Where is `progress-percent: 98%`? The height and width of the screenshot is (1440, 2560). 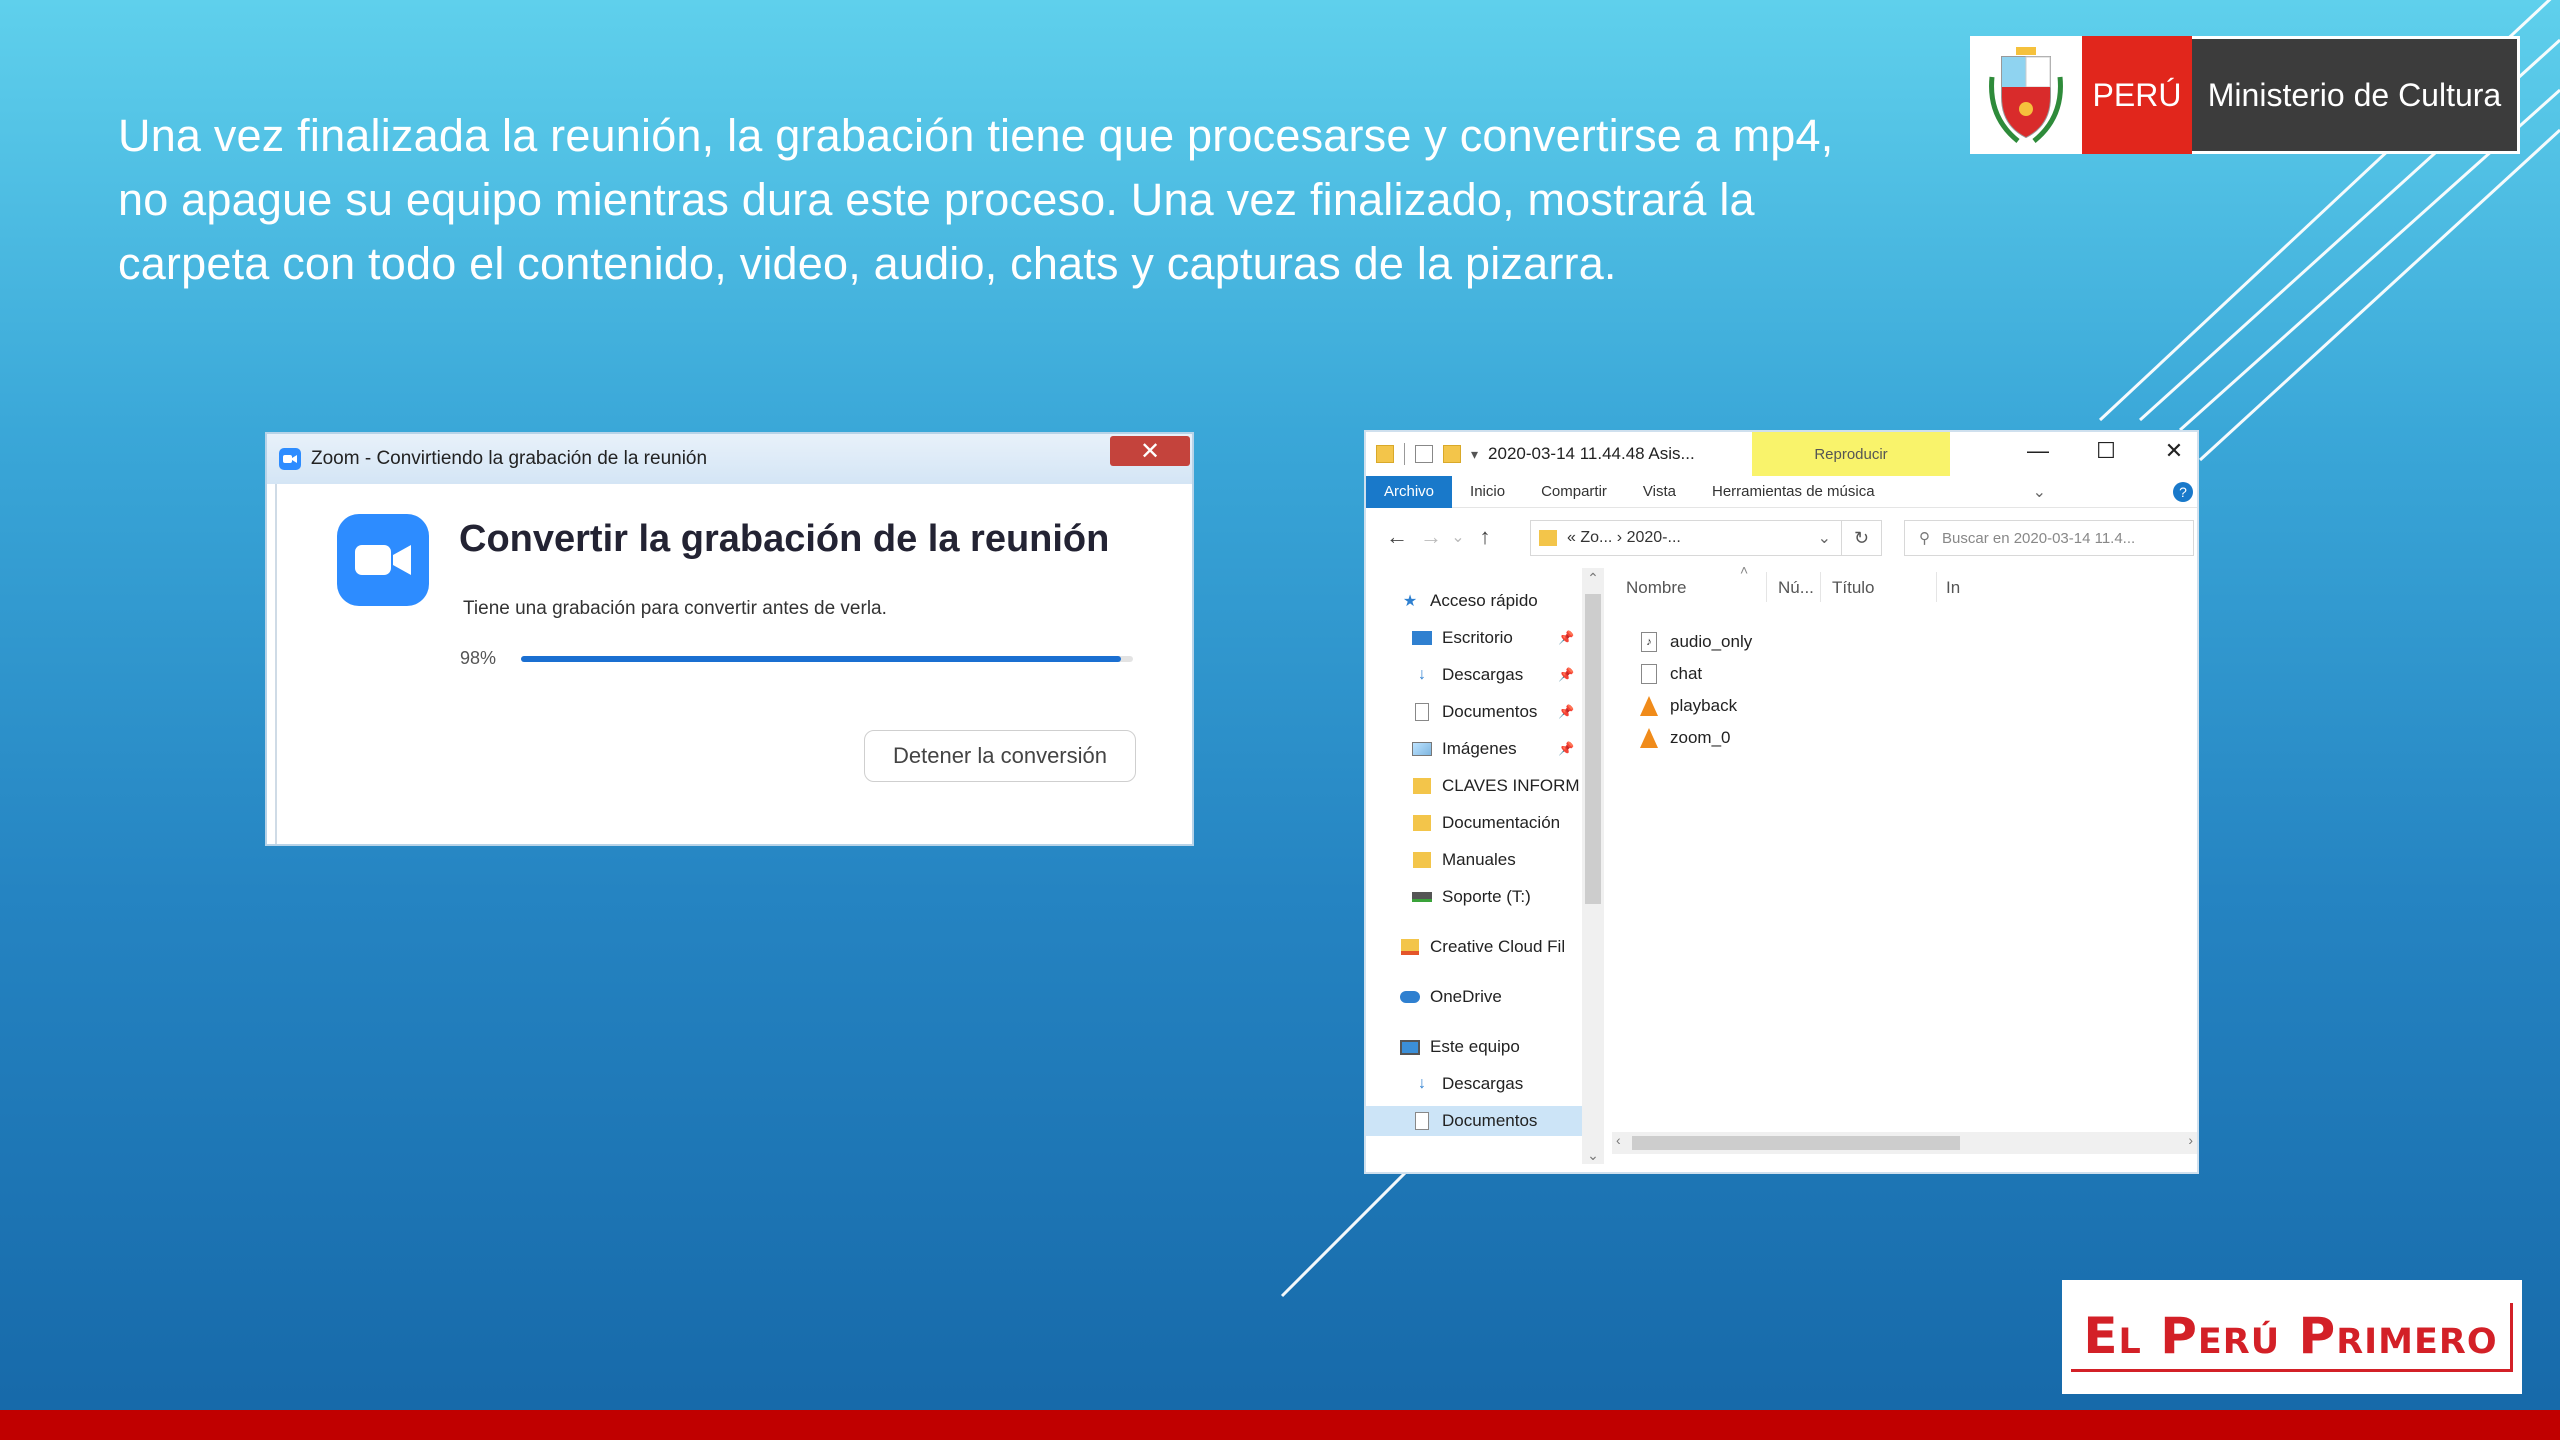 progress-percent: 98% is located at coordinates (478, 658).